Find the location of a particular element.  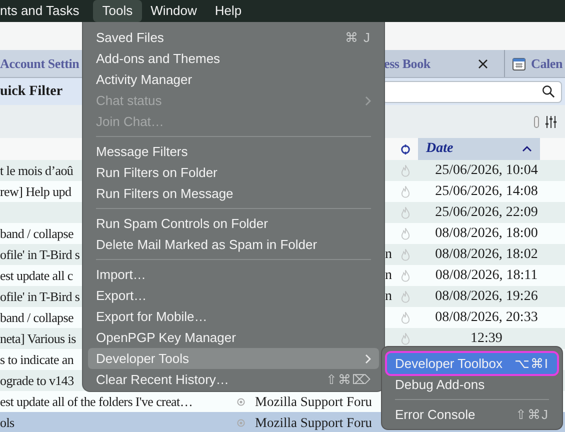

shortcut-label: ⌘ J is located at coordinates (357, 37).